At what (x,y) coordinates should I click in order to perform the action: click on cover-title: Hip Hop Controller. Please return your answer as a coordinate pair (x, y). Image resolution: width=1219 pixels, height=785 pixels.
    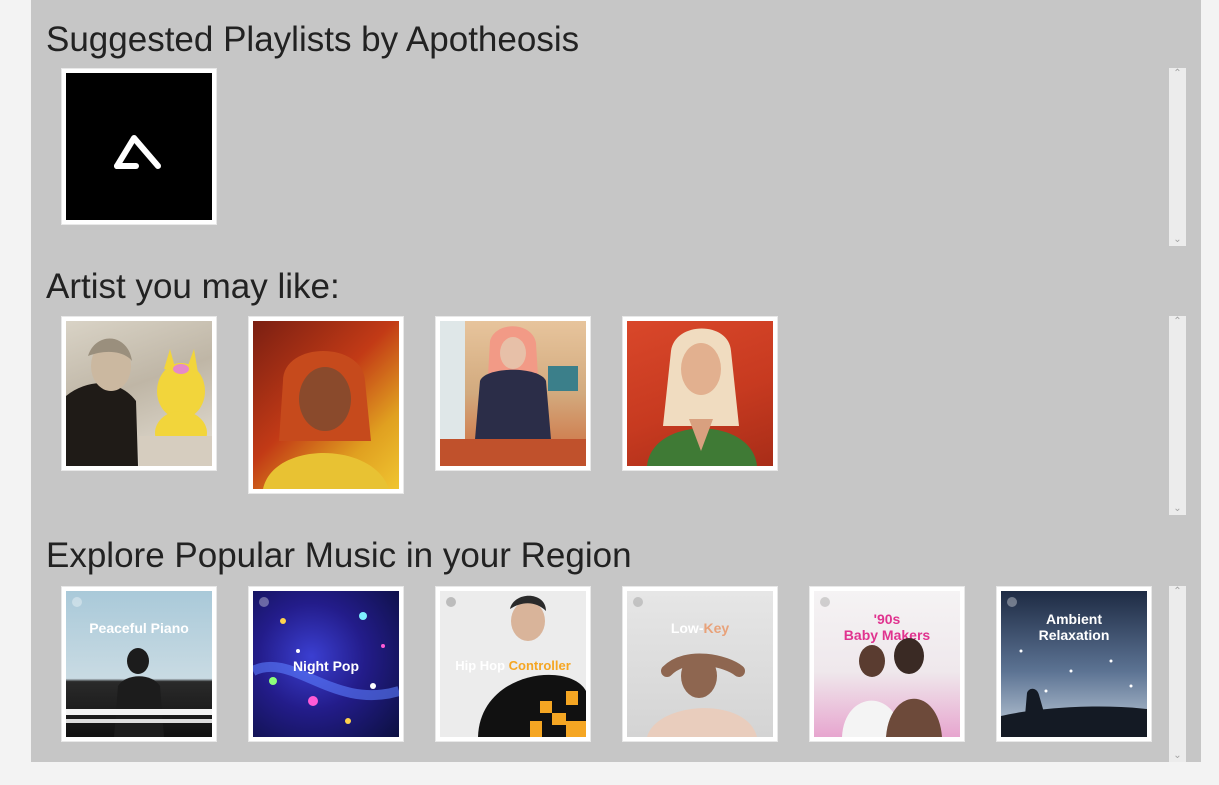
    Looking at the image, I should click on (513, 666).